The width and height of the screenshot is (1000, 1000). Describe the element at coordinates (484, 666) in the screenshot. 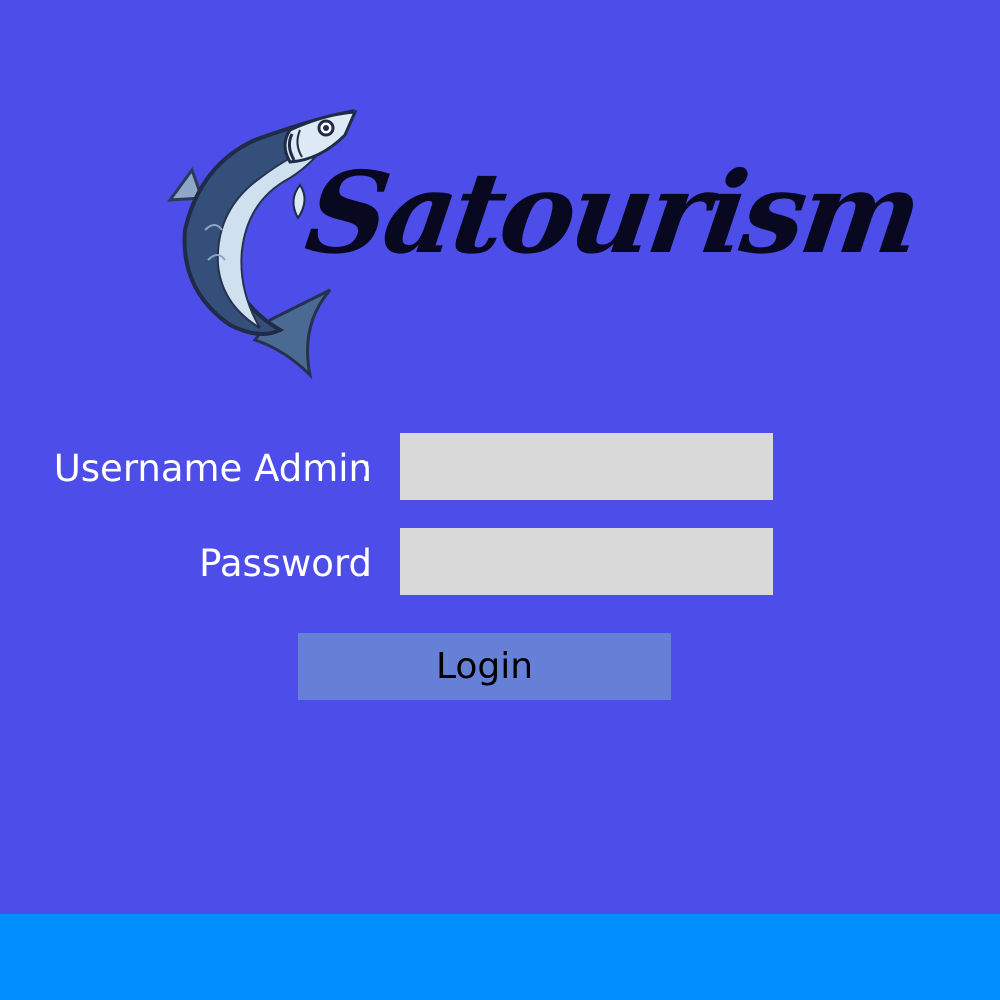

I see `login-button: Login` at that location.